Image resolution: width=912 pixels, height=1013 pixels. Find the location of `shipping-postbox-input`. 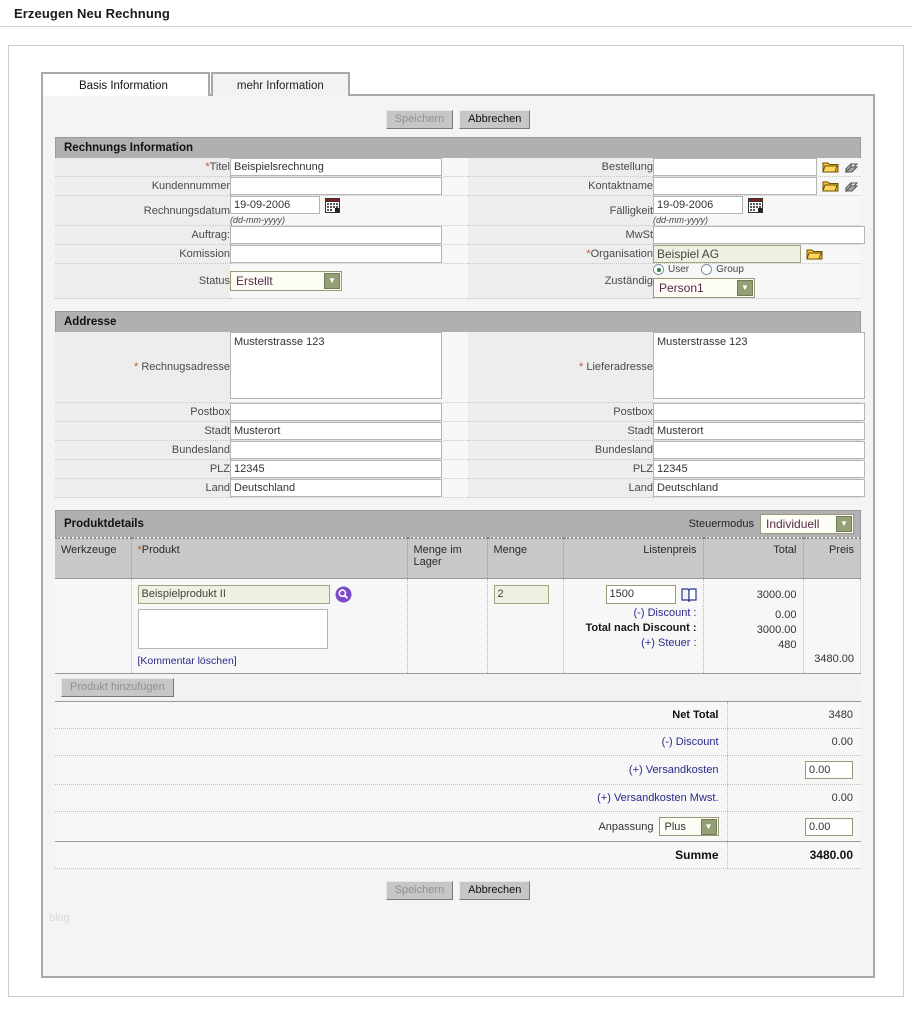

shipping-postbox-input is located at coordinates (759, 412).